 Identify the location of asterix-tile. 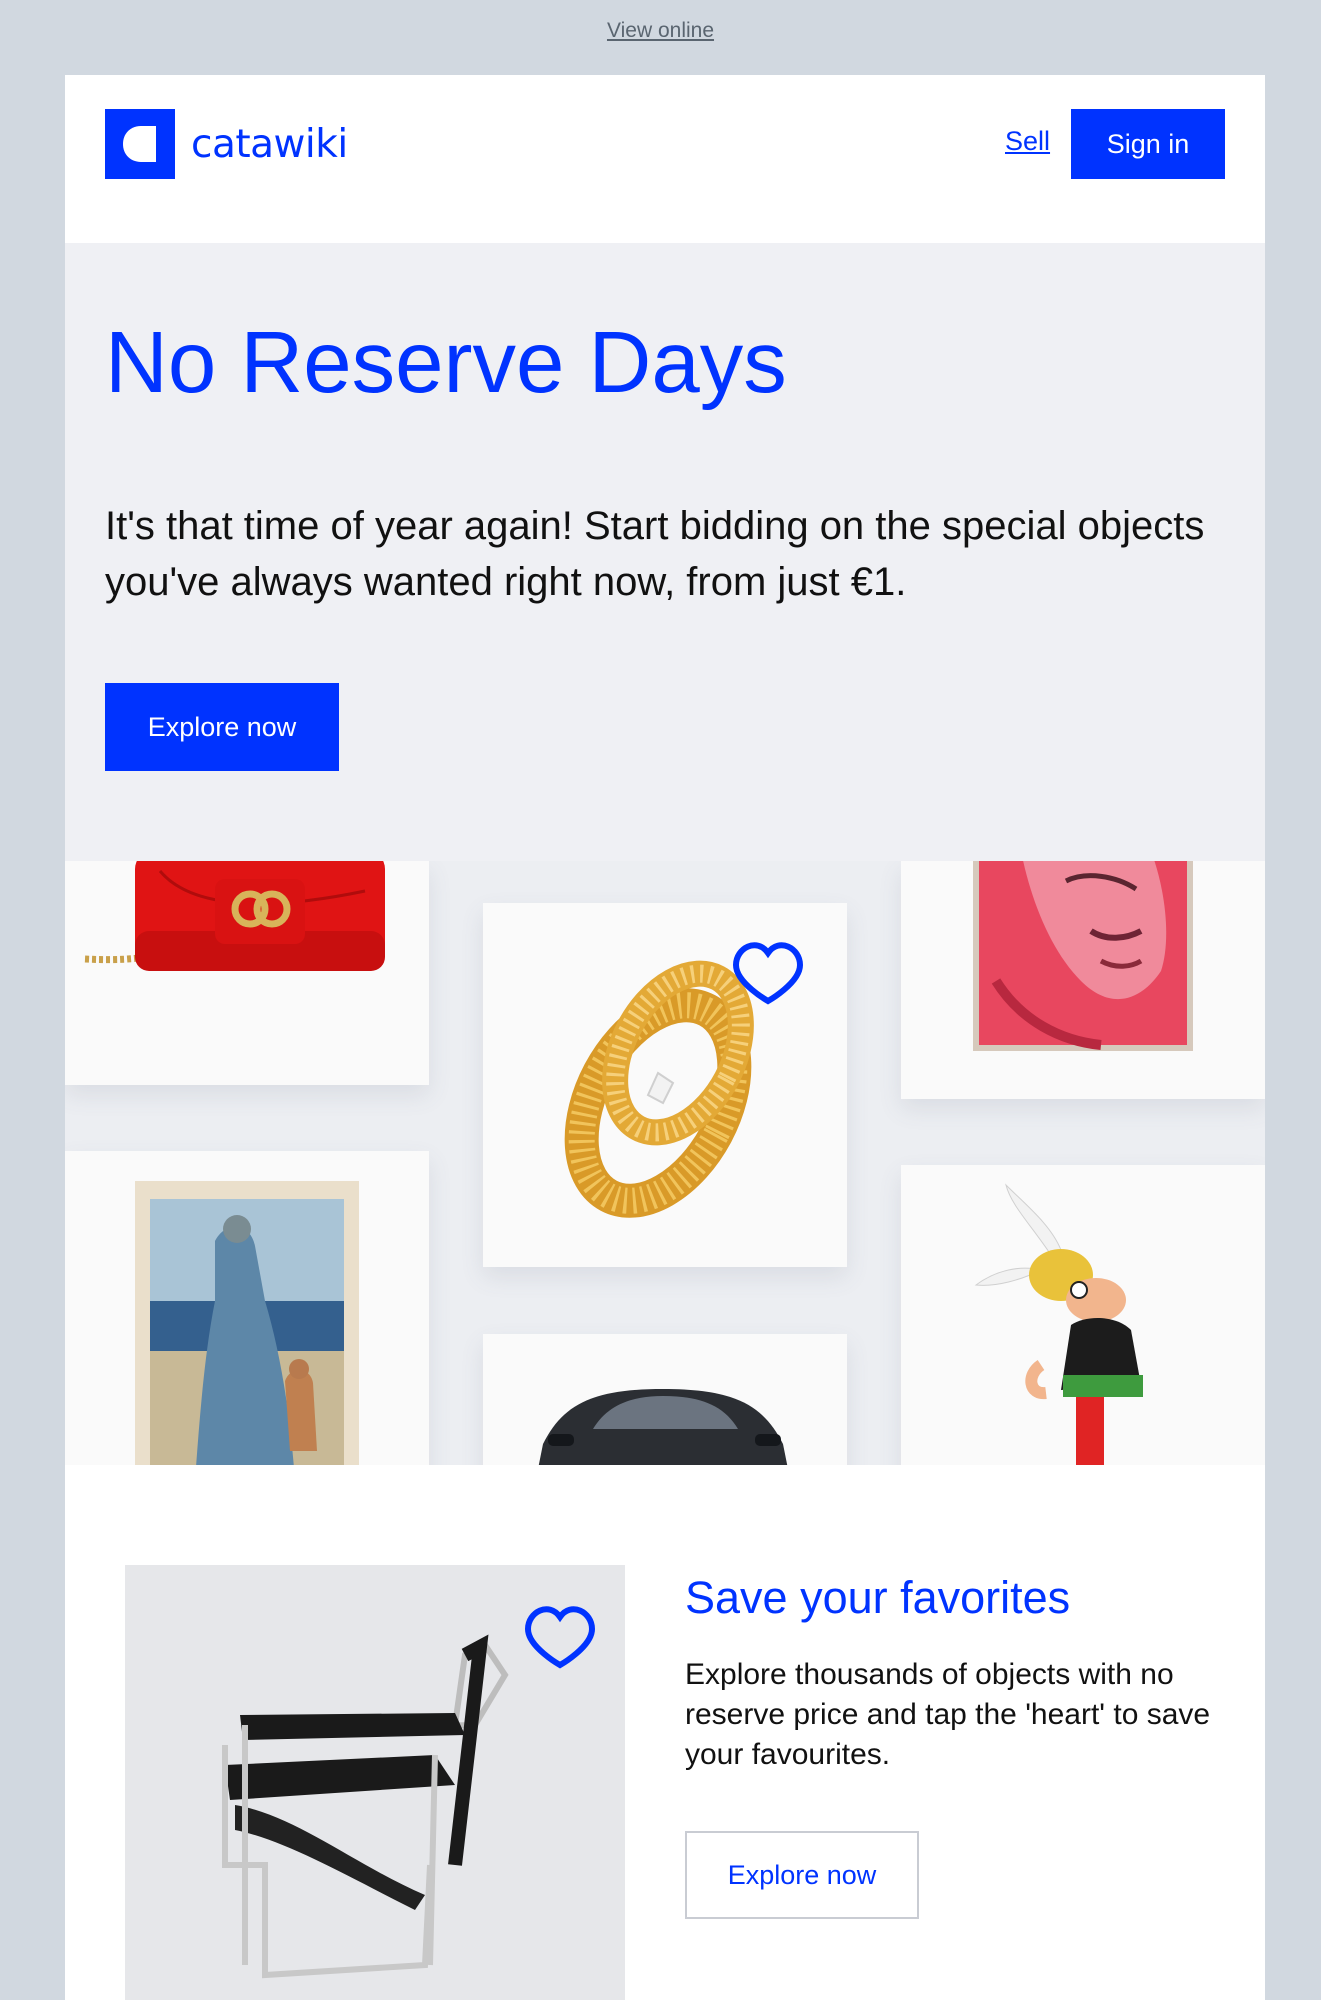
(1083, 1315).